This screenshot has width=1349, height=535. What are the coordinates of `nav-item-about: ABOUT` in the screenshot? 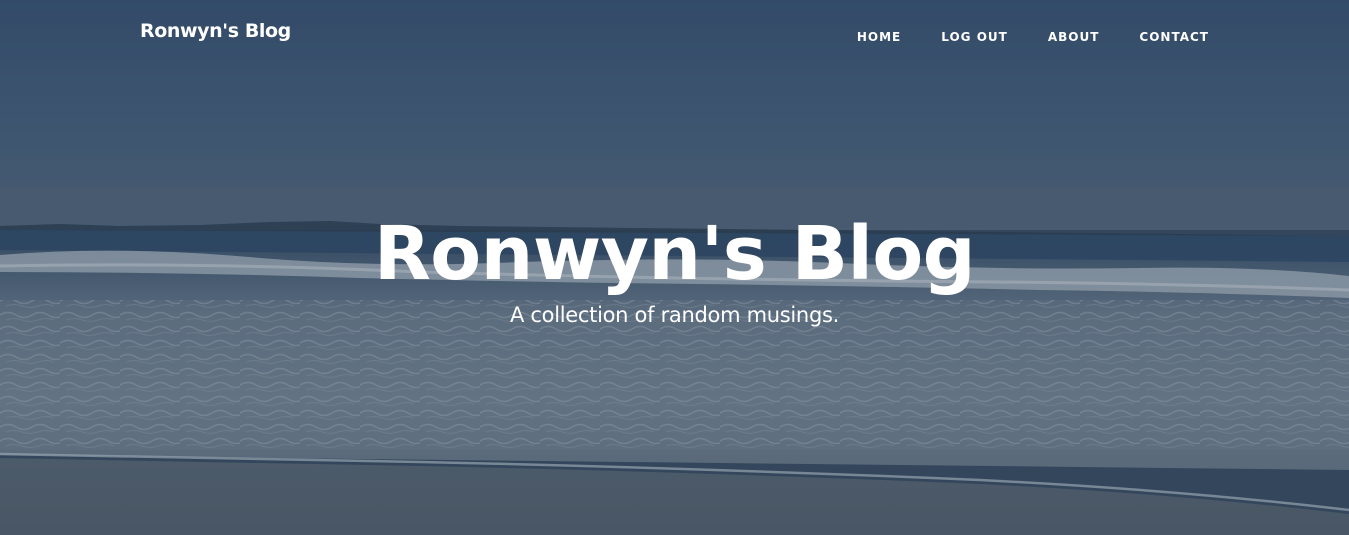 It's located at (1074, 35).